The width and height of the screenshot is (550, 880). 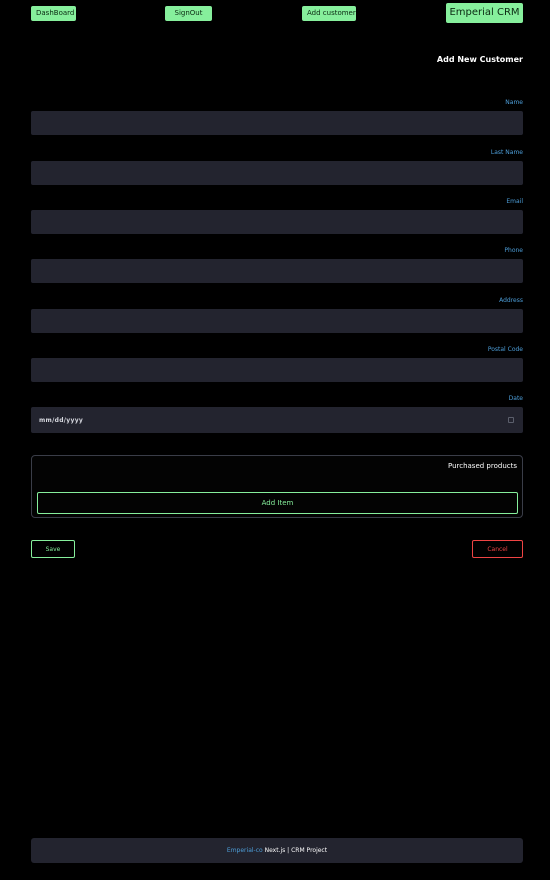 I want to click on dashboard-button: DashBoard, so click(x=53, y=13).